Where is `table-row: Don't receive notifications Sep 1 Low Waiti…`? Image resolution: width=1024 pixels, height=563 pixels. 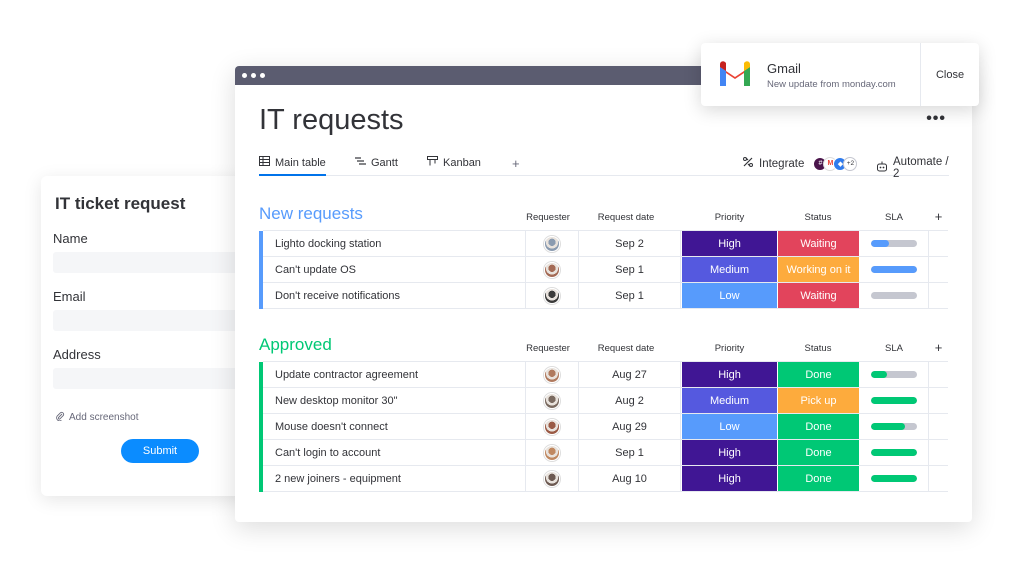
table-row: Don't receive notifications Sep 1 Low Waiti… is located at coordinates (605, 295).